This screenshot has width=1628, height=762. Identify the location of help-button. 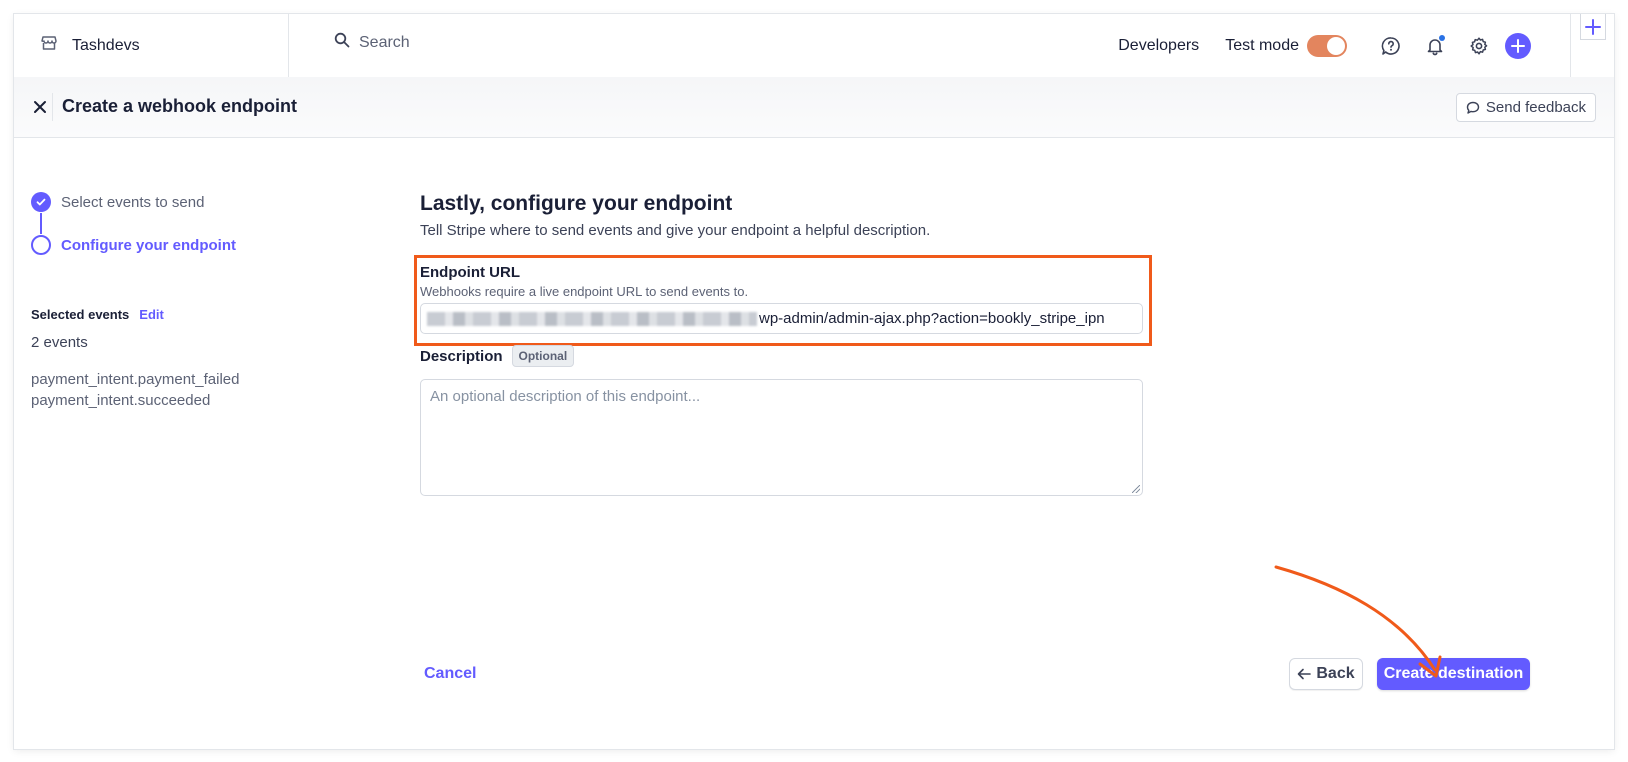
(1391, 46).